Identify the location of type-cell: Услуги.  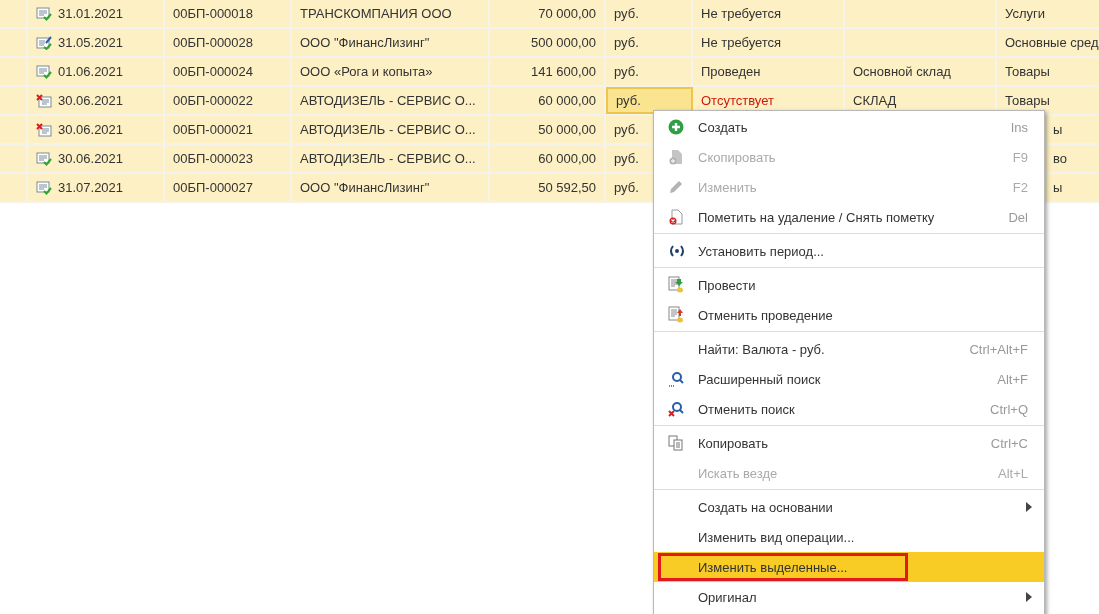
(1025, 13).